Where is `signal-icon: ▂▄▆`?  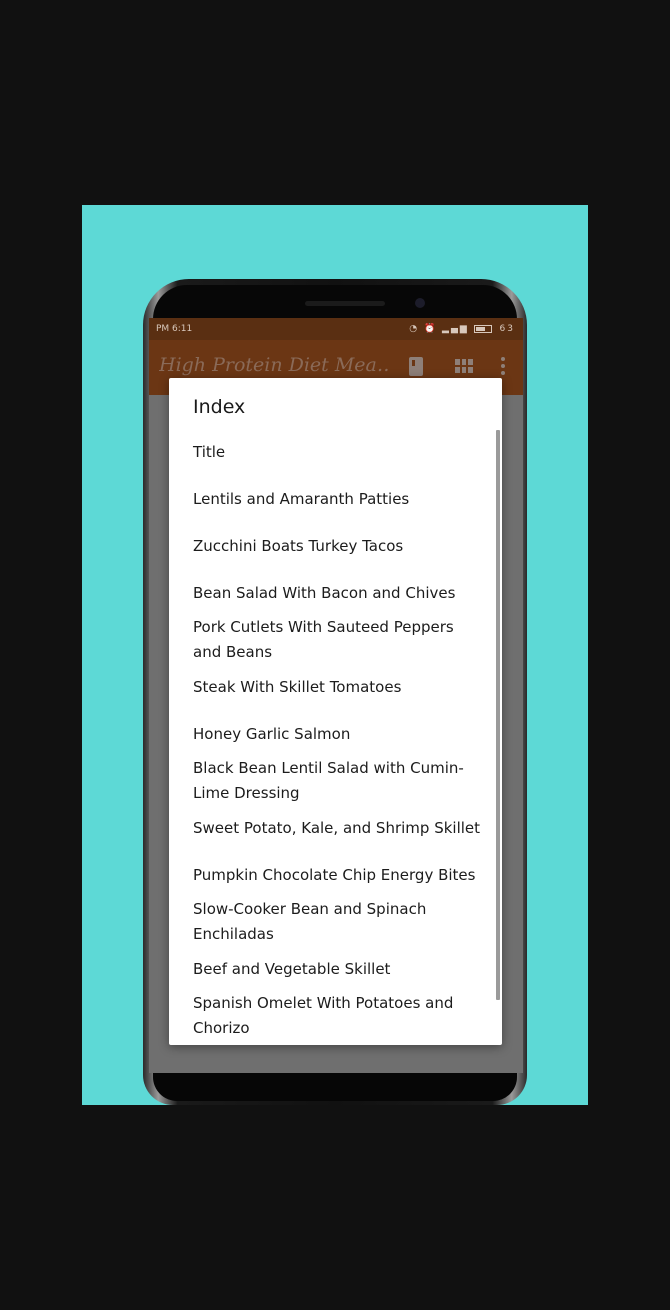
signal-icon: ▂▄▆ is located at coordinates (455, 329).